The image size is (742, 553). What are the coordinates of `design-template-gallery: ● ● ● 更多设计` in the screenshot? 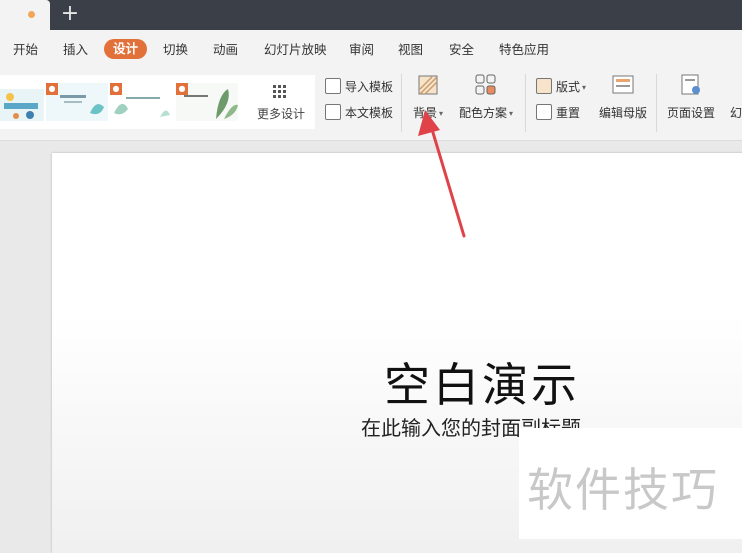 It's located at (157, 102).